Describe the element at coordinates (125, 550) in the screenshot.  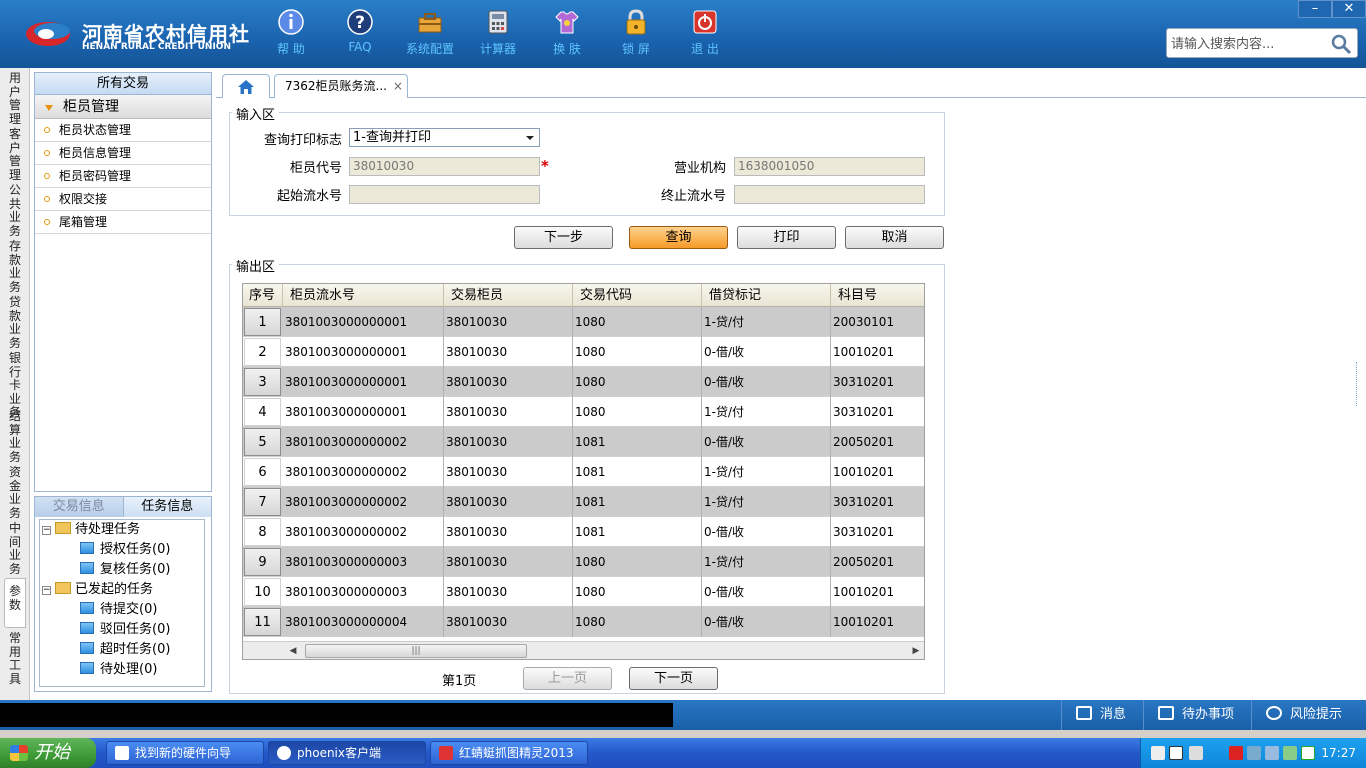
I see `tree-leaf-auth-tasks: 授权任务(0)` at that location.